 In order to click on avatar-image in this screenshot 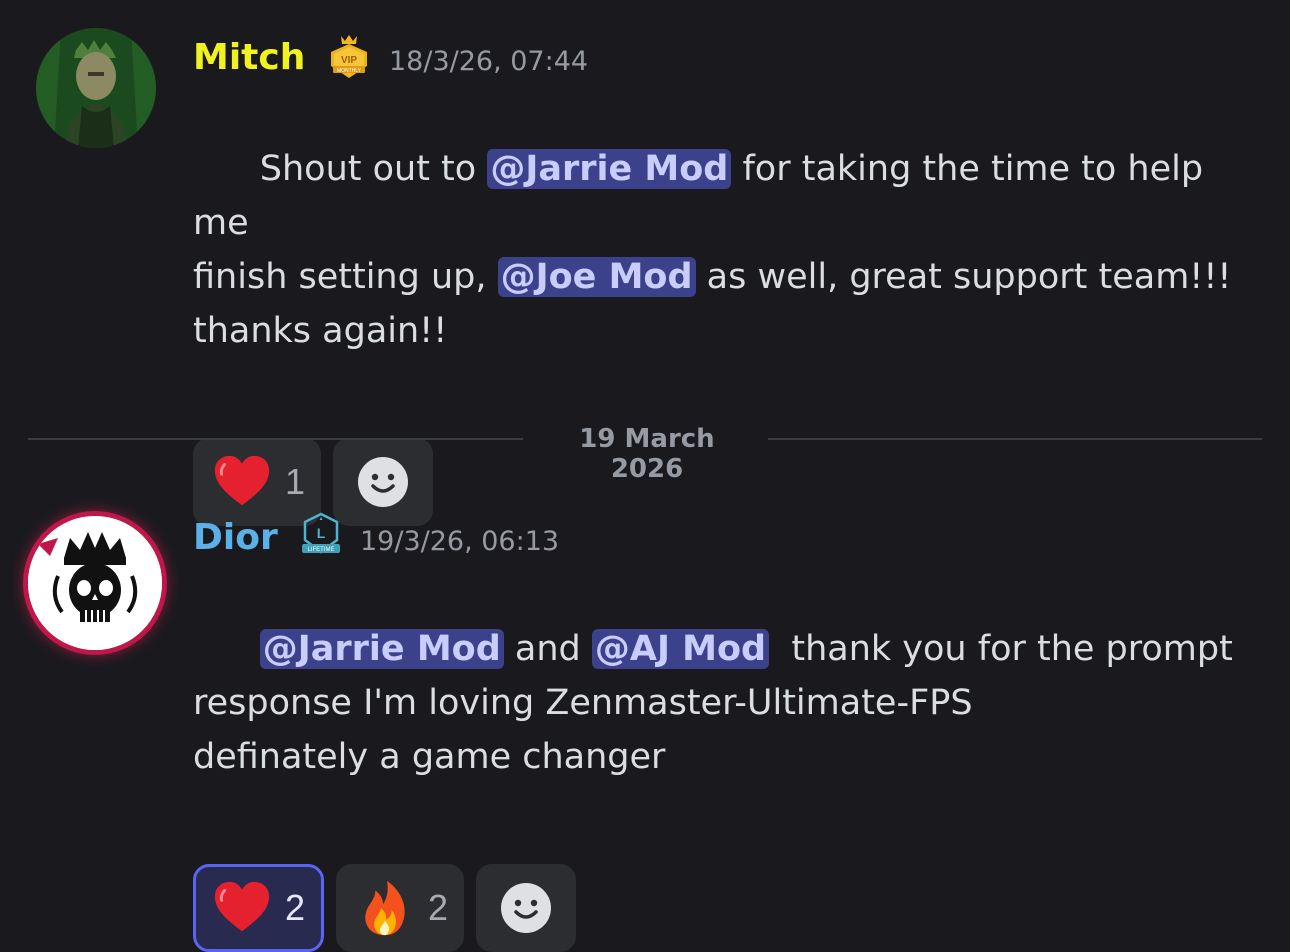, I will do `click(96, 88)`.